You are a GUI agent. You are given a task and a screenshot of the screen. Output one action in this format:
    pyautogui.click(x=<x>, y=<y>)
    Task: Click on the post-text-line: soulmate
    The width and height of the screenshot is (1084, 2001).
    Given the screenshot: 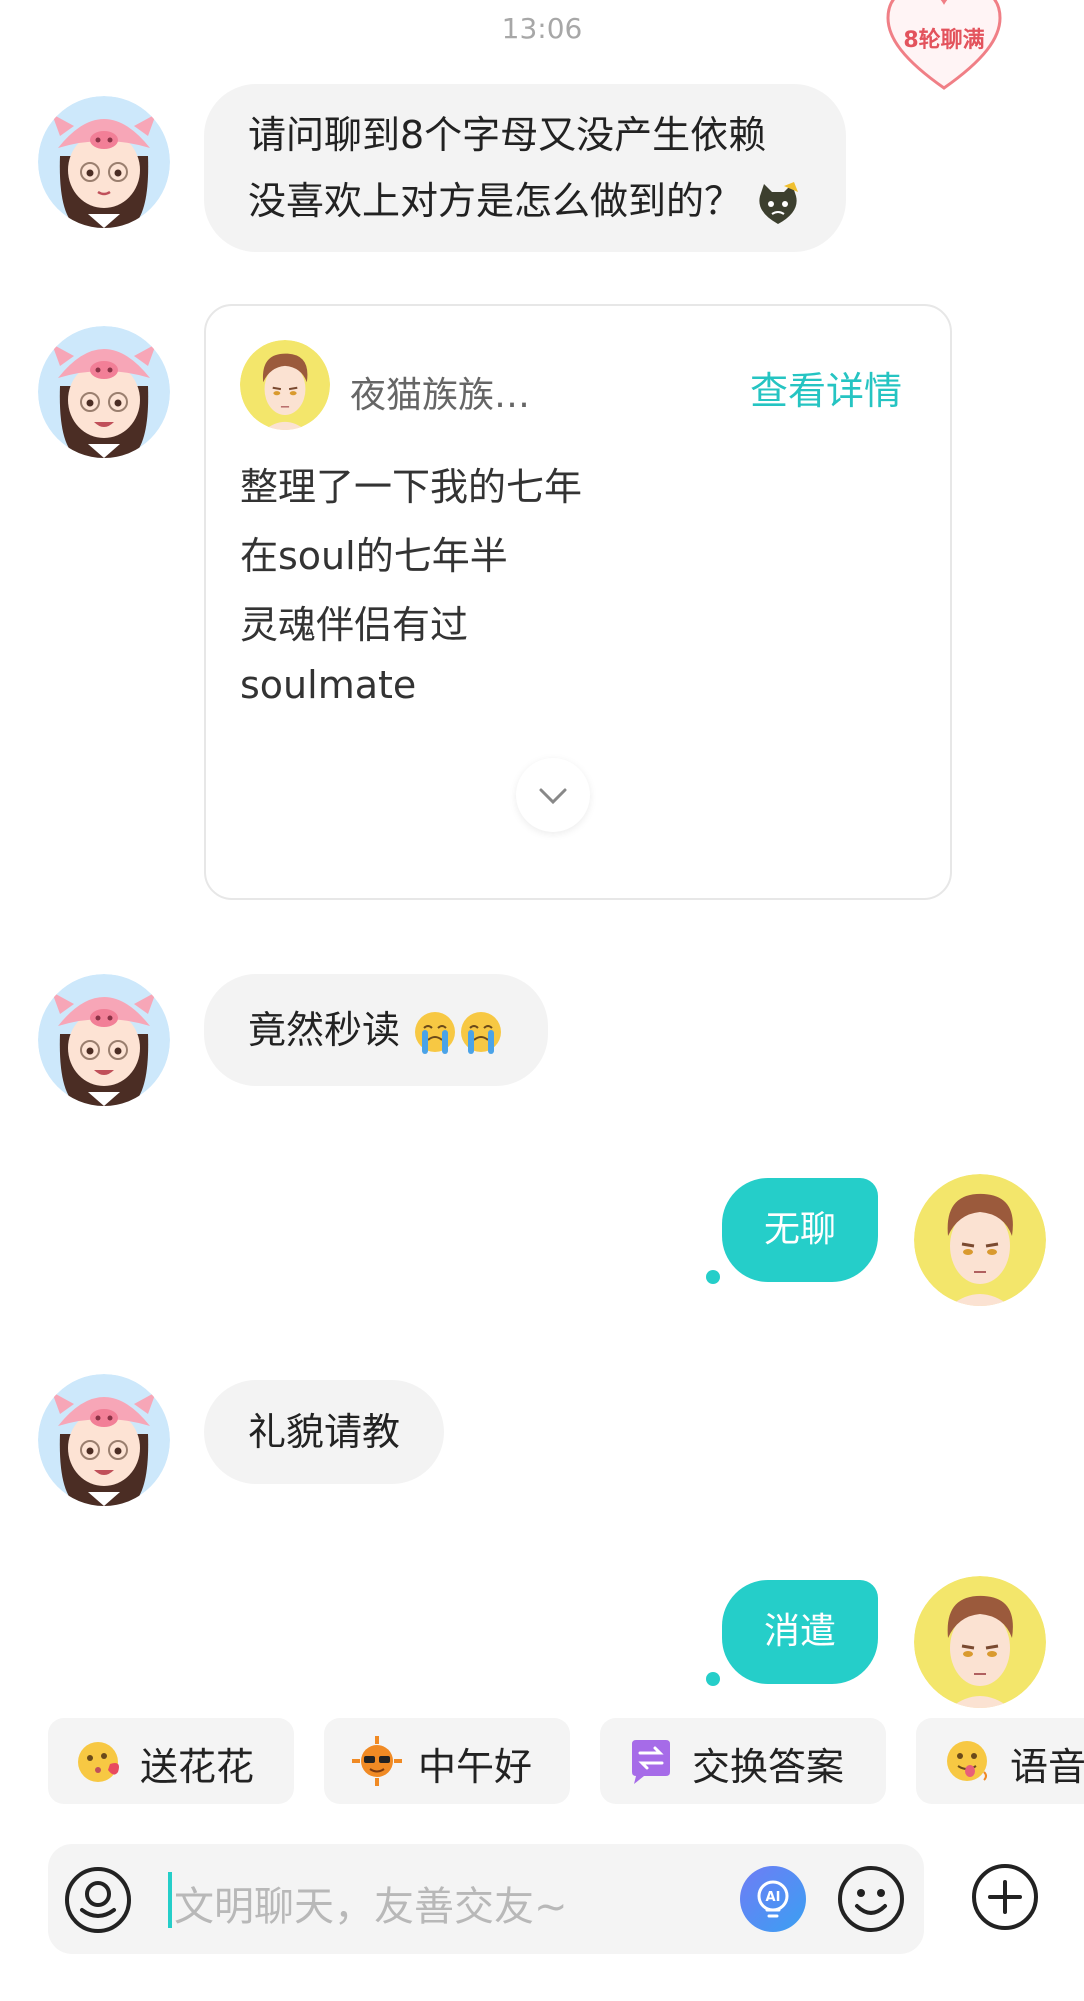 What is the action you would take?
    pyautogui.click(x=328, y=685)
    